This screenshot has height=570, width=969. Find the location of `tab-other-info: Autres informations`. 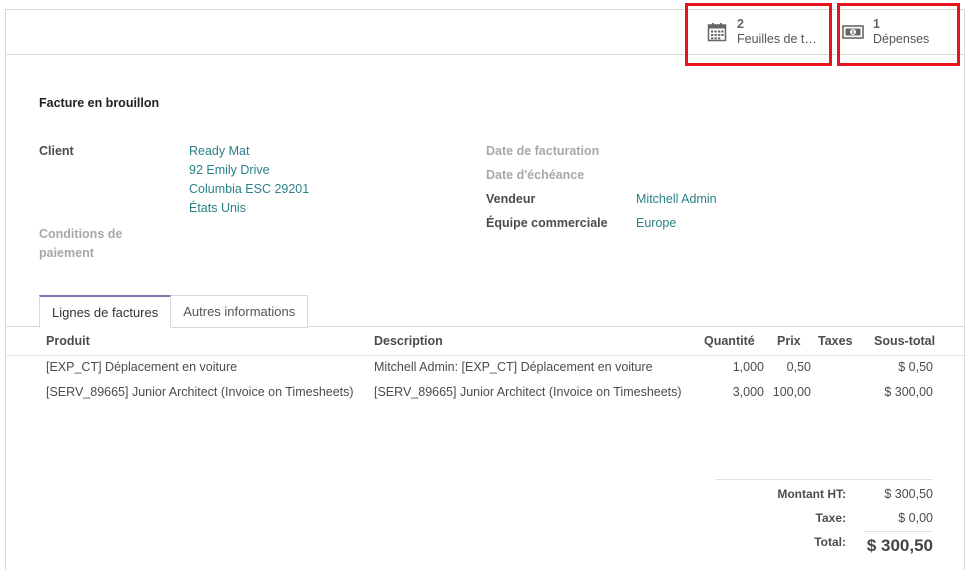

tab-other-info: Autres informations is located at coordinates (240, 311).